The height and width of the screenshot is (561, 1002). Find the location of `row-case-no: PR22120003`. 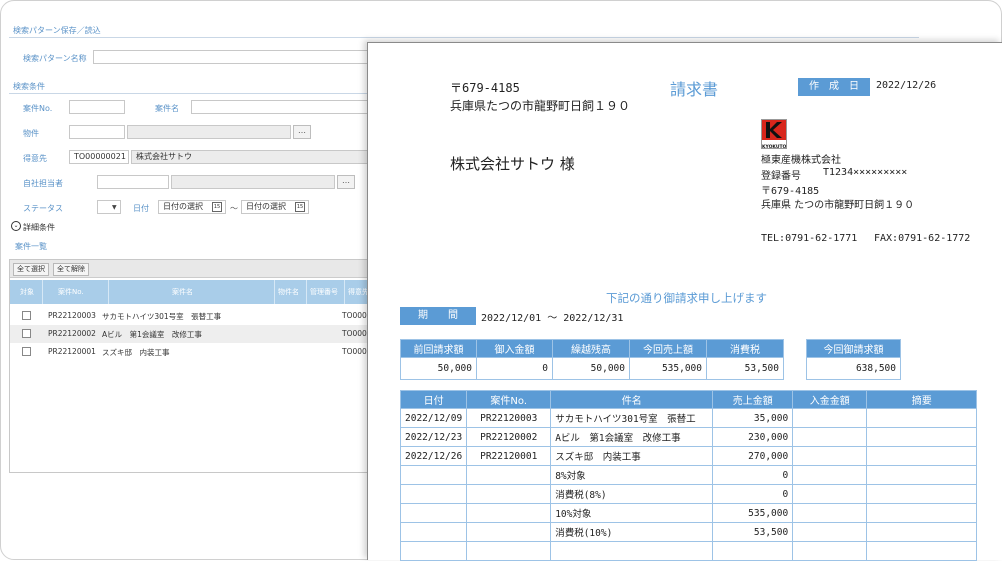

row-case-no: PR22120003 is located at coordinates (72, 315).